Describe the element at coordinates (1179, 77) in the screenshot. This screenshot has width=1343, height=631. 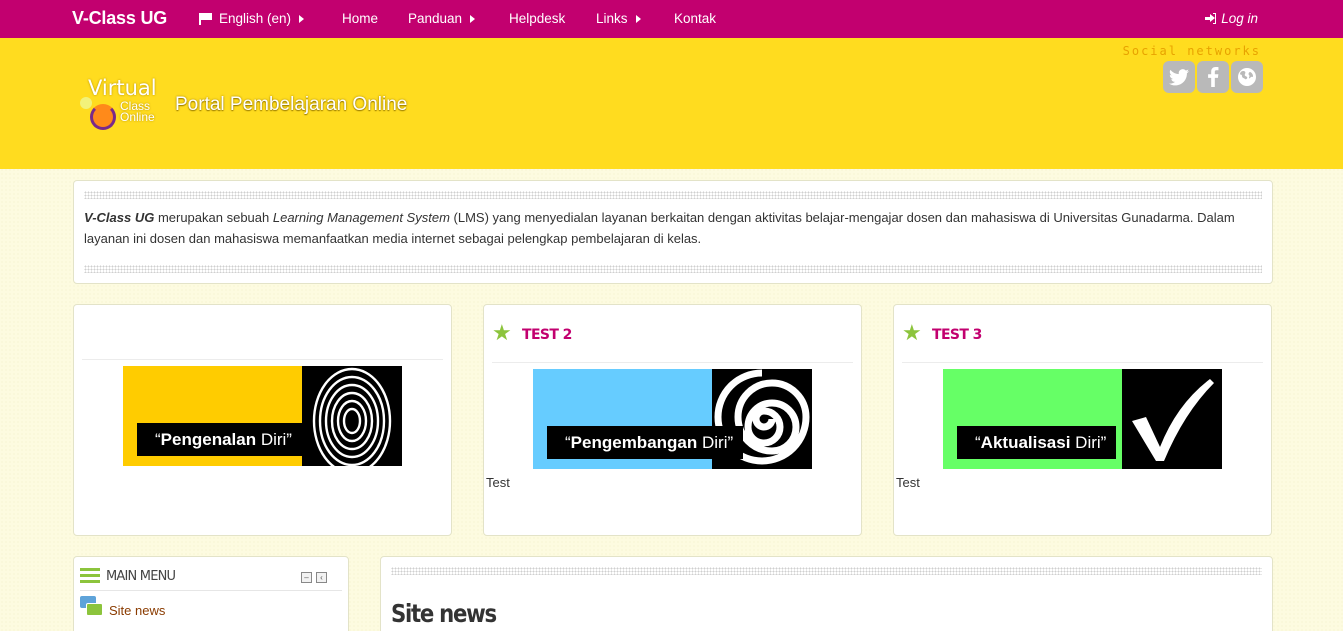
I see `twitter-icon` at that location.